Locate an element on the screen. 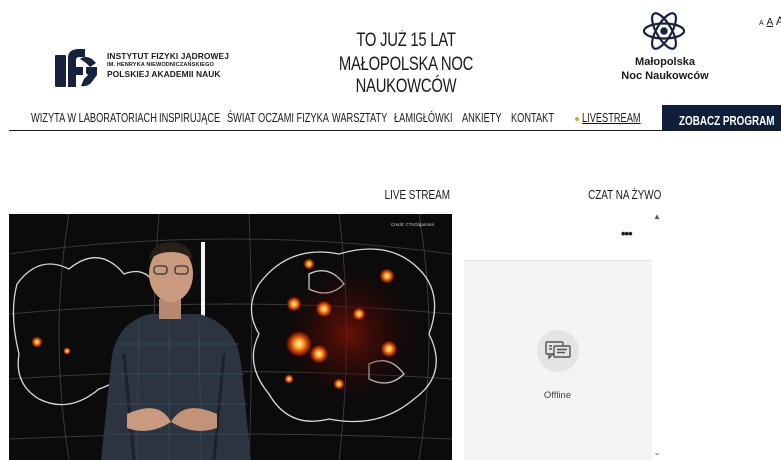  font-size-large: A is located at coordinates (778, 21).